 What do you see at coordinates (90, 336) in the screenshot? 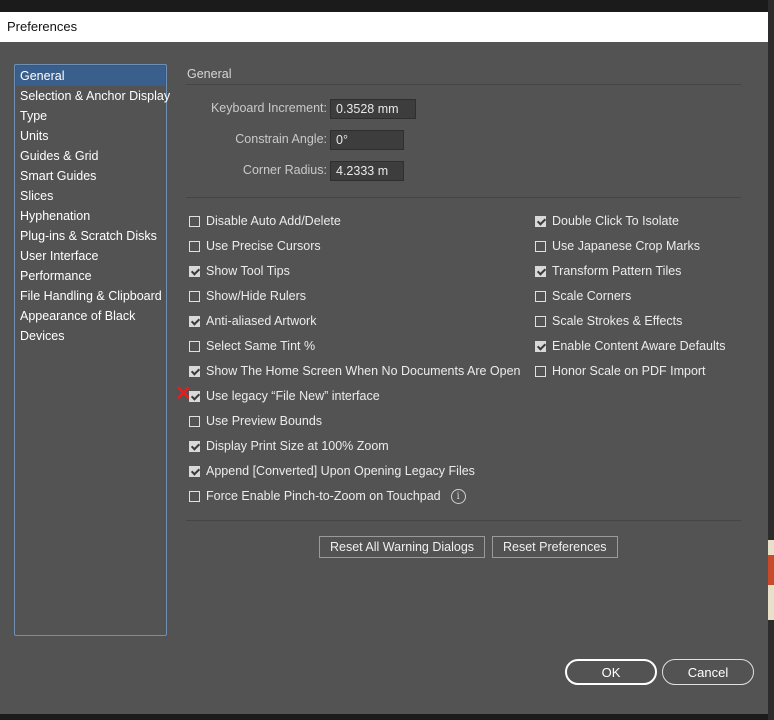
I see `sidebar-item-devices: Devices` at bounding box center [90, 336].